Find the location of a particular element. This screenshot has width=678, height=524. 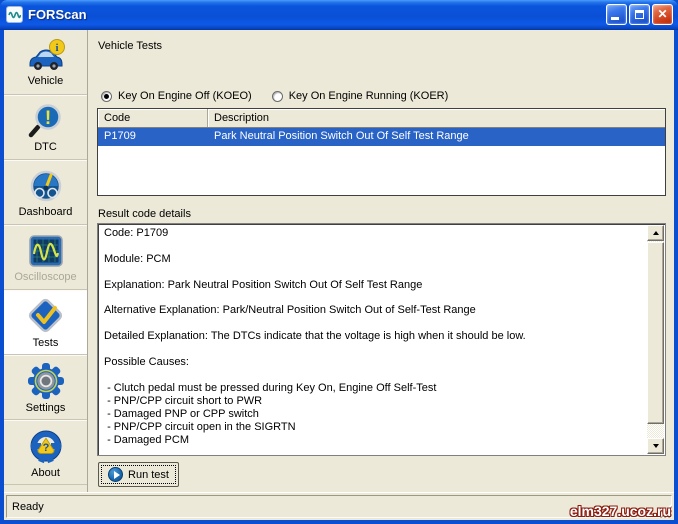

site-watermark: elm327.ucoz.ru is located at coordinates (620, 511).